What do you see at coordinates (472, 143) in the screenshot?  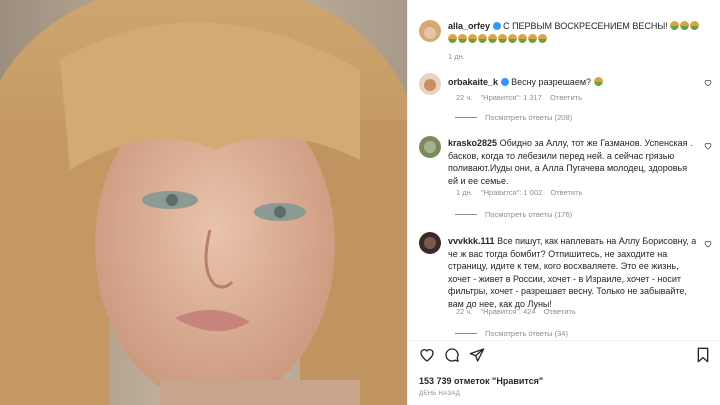 I see `comment-username: krasko2825` at bounding box center [472, 143].